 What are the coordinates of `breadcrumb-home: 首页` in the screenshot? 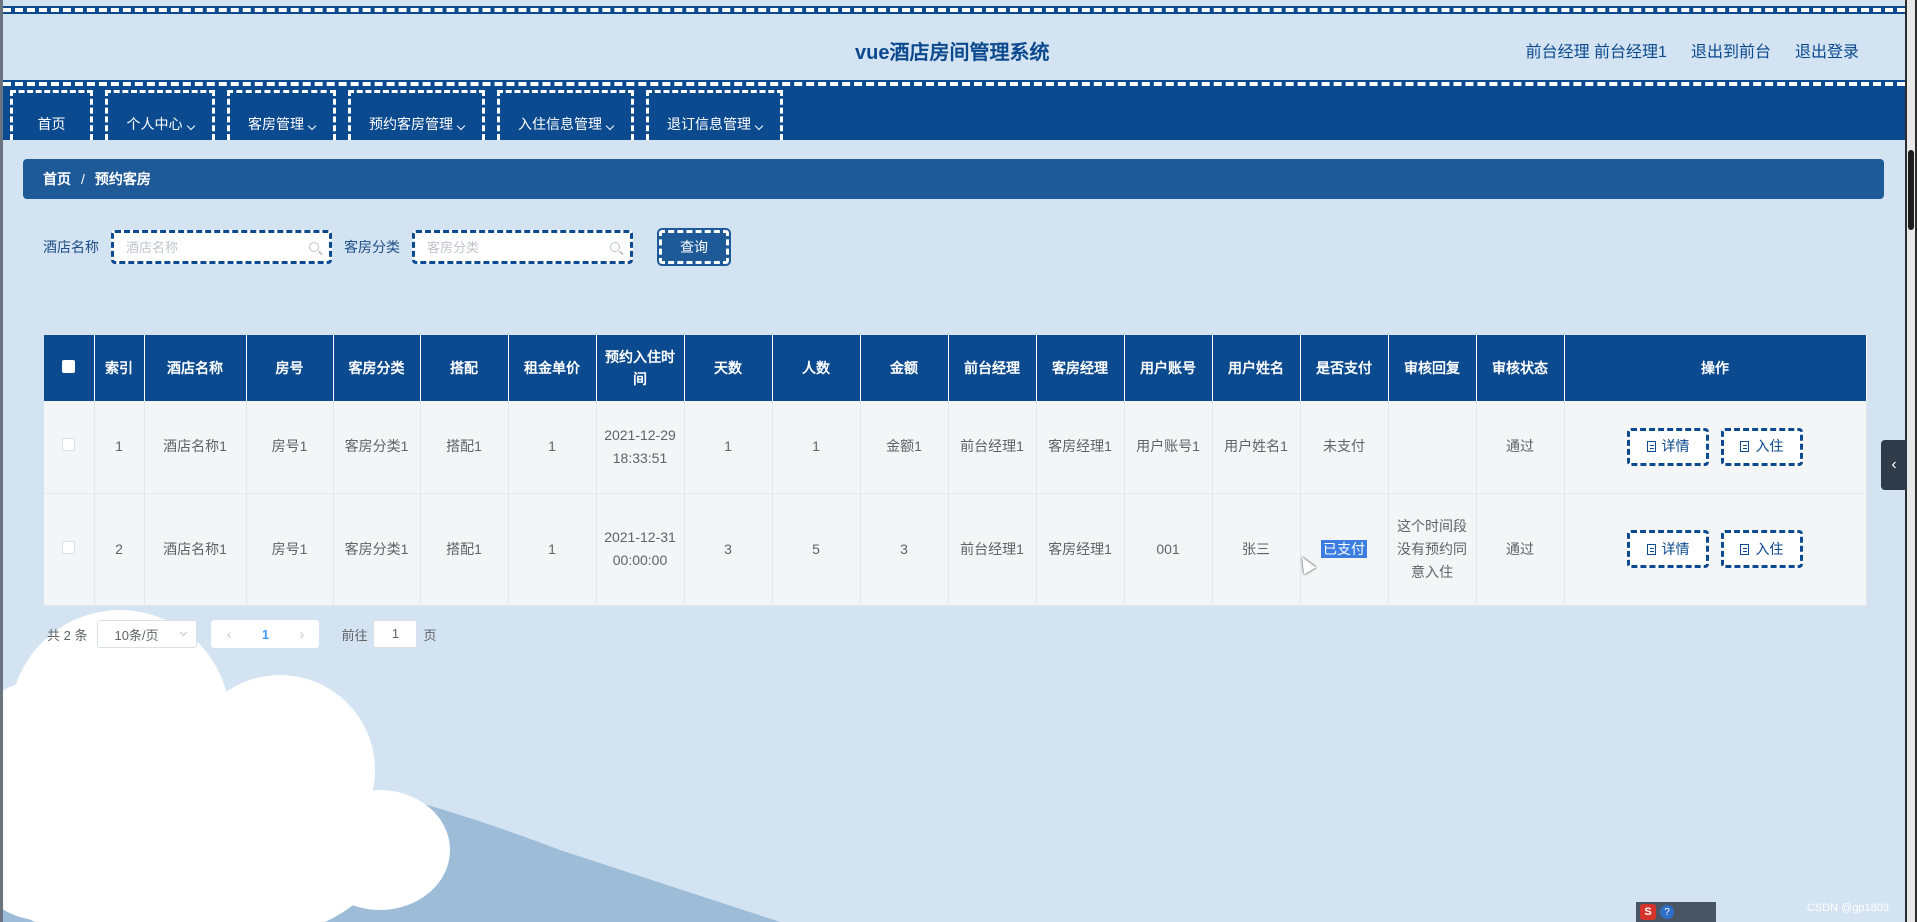 It's located at (57, 179).